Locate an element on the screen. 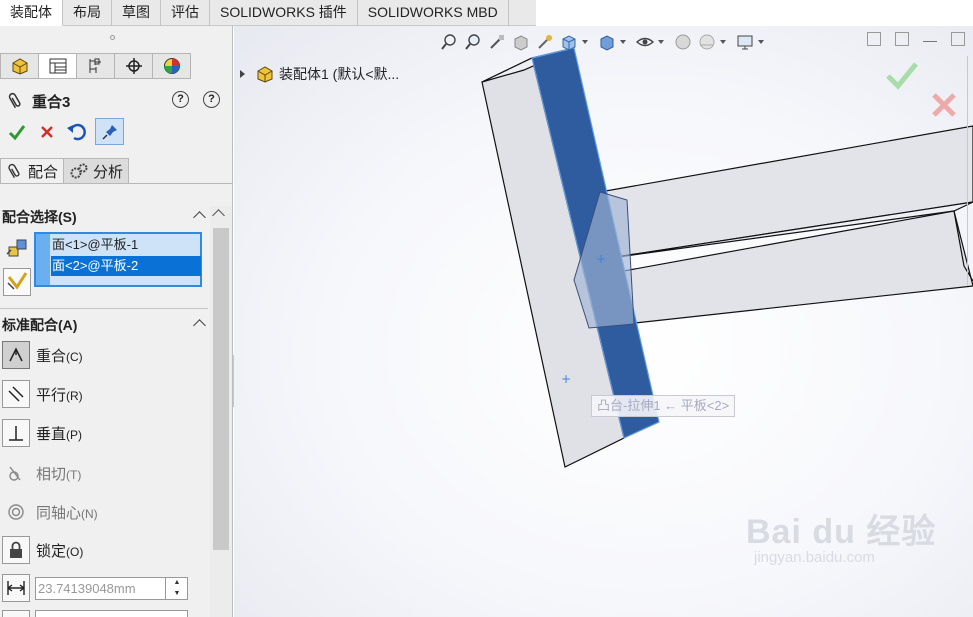 This screenshot has width=973, height=617. zoom-area-button is located at coordinates (473, 42).